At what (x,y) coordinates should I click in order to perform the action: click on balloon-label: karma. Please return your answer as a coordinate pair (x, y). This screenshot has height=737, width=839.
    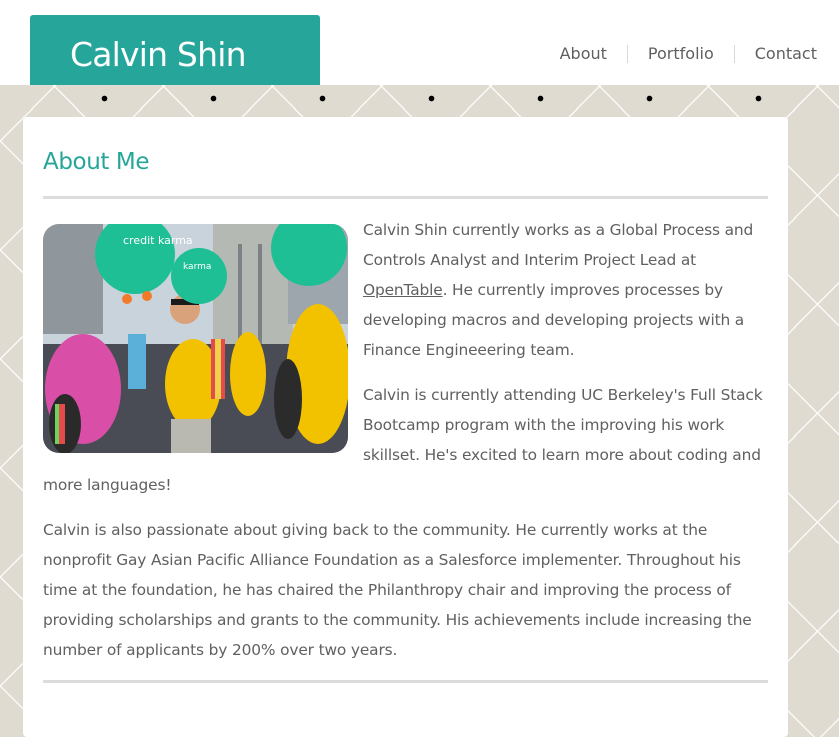
    Looking at the image, I should click on (197, 267).